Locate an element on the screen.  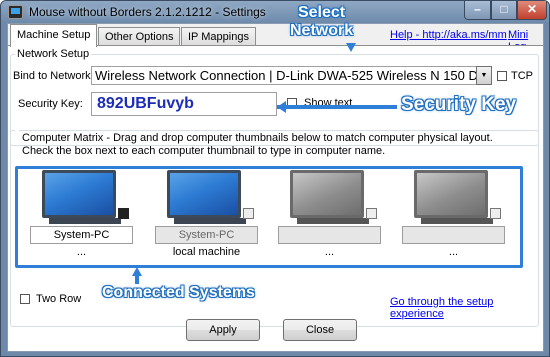
select-network-callout: Select Network is located at coordinates (322, 21).